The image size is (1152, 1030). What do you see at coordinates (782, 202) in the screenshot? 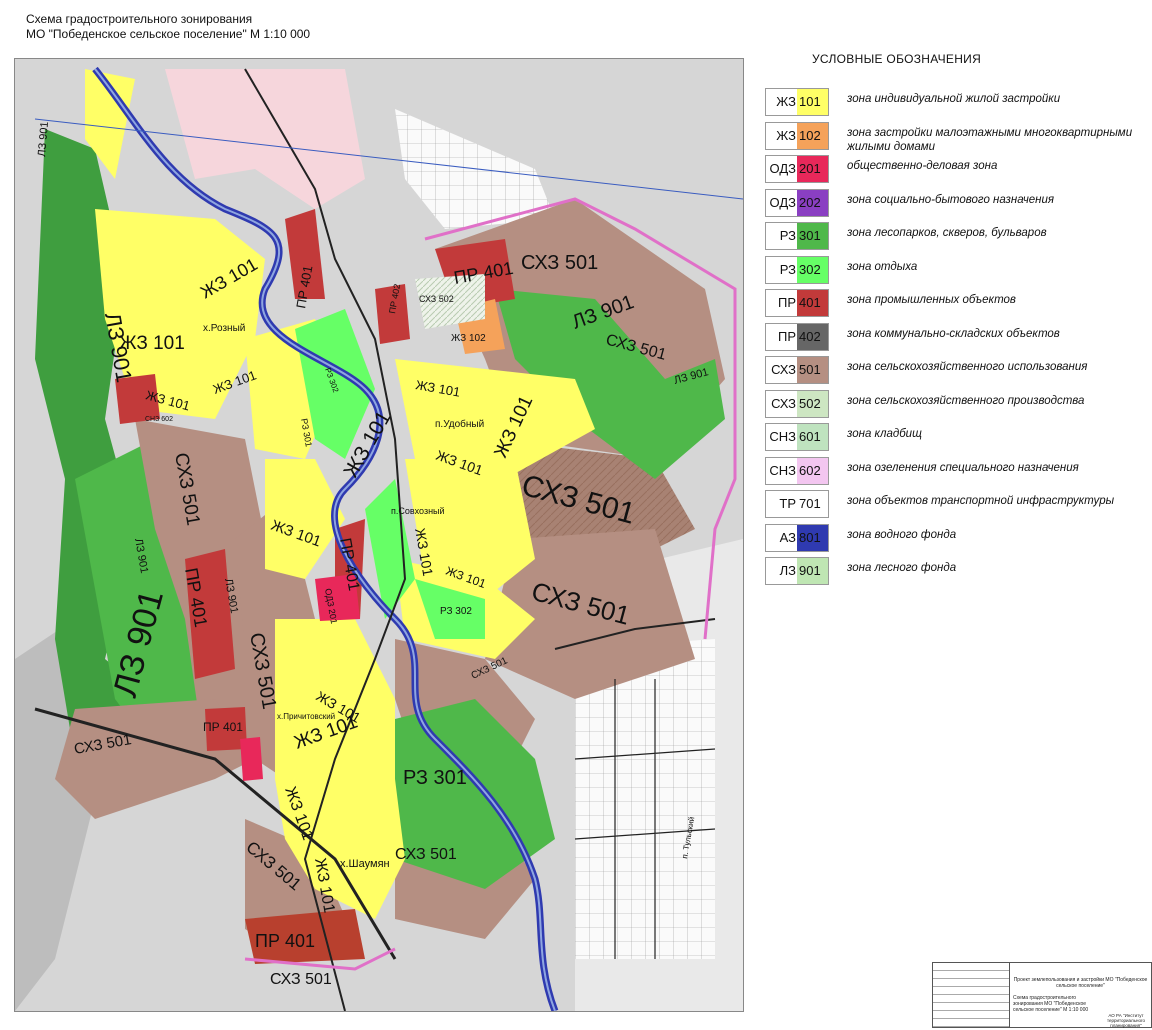
I see `legend-code-prefix: ОДЗ` at bounding box center [782, 202].